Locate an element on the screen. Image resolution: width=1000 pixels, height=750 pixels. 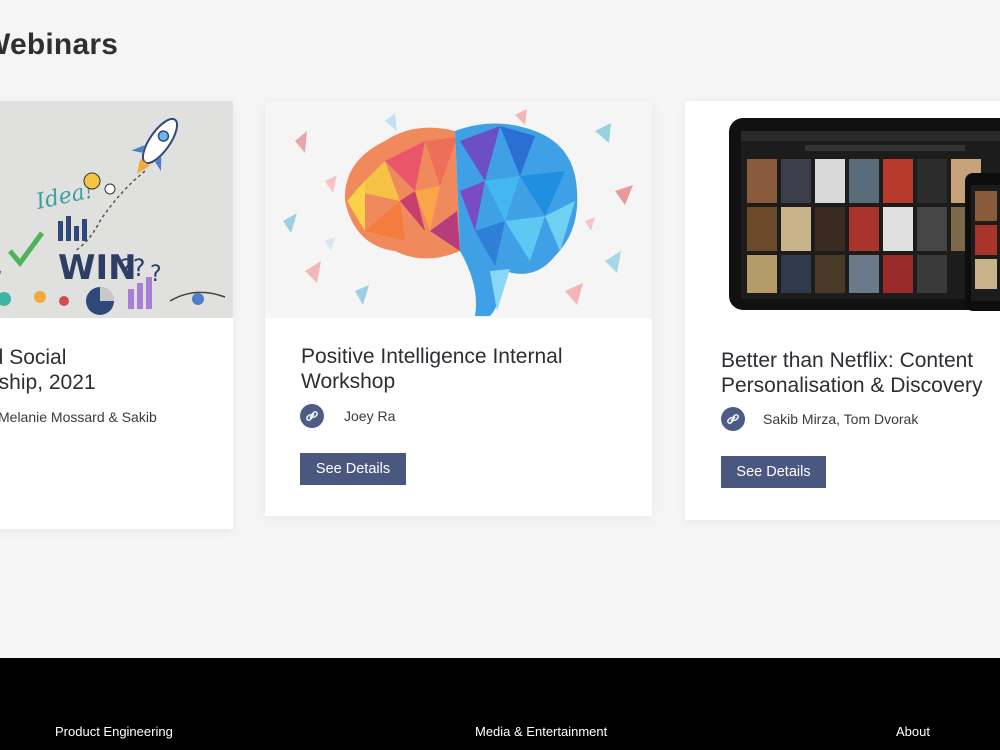
card-image-idea-win: Idea! WIN ?? ? is located at coordinates (116, 209).